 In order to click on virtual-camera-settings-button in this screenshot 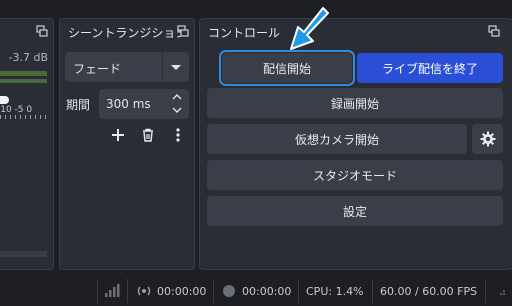, I will do `click(487, 139)`.